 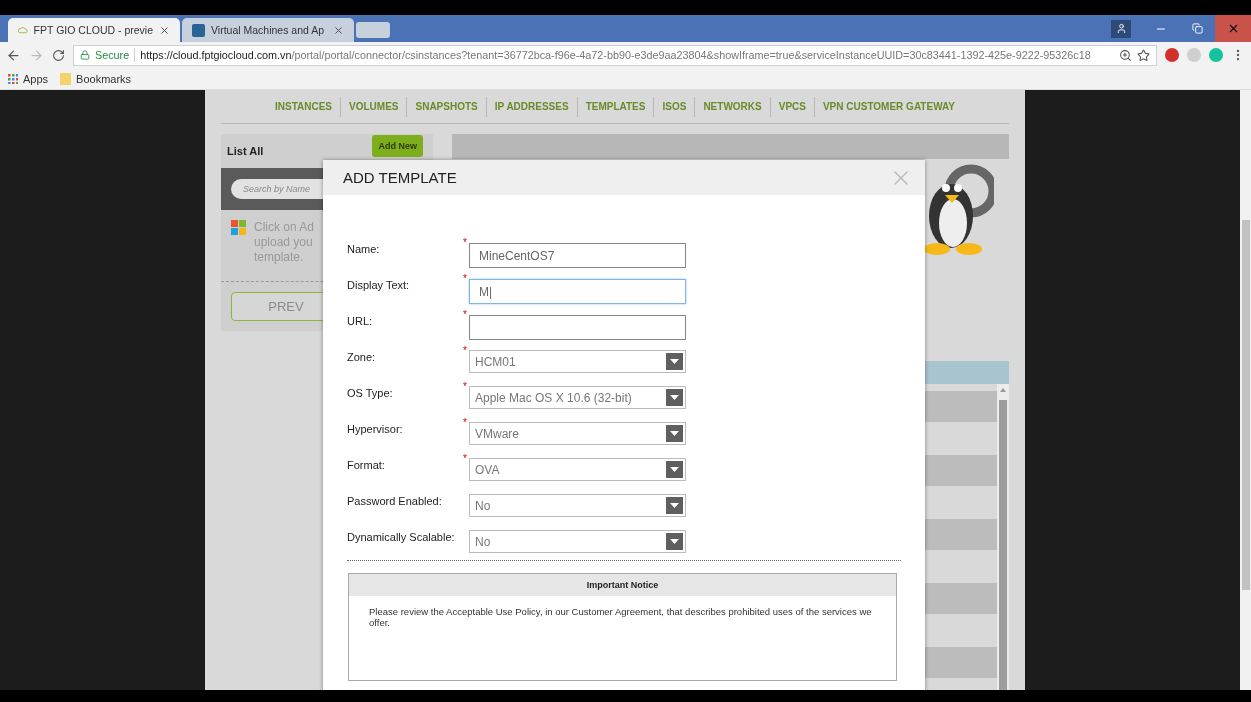 I want to click on nav-link: TEMPLATES, so click(x=615, y=106).